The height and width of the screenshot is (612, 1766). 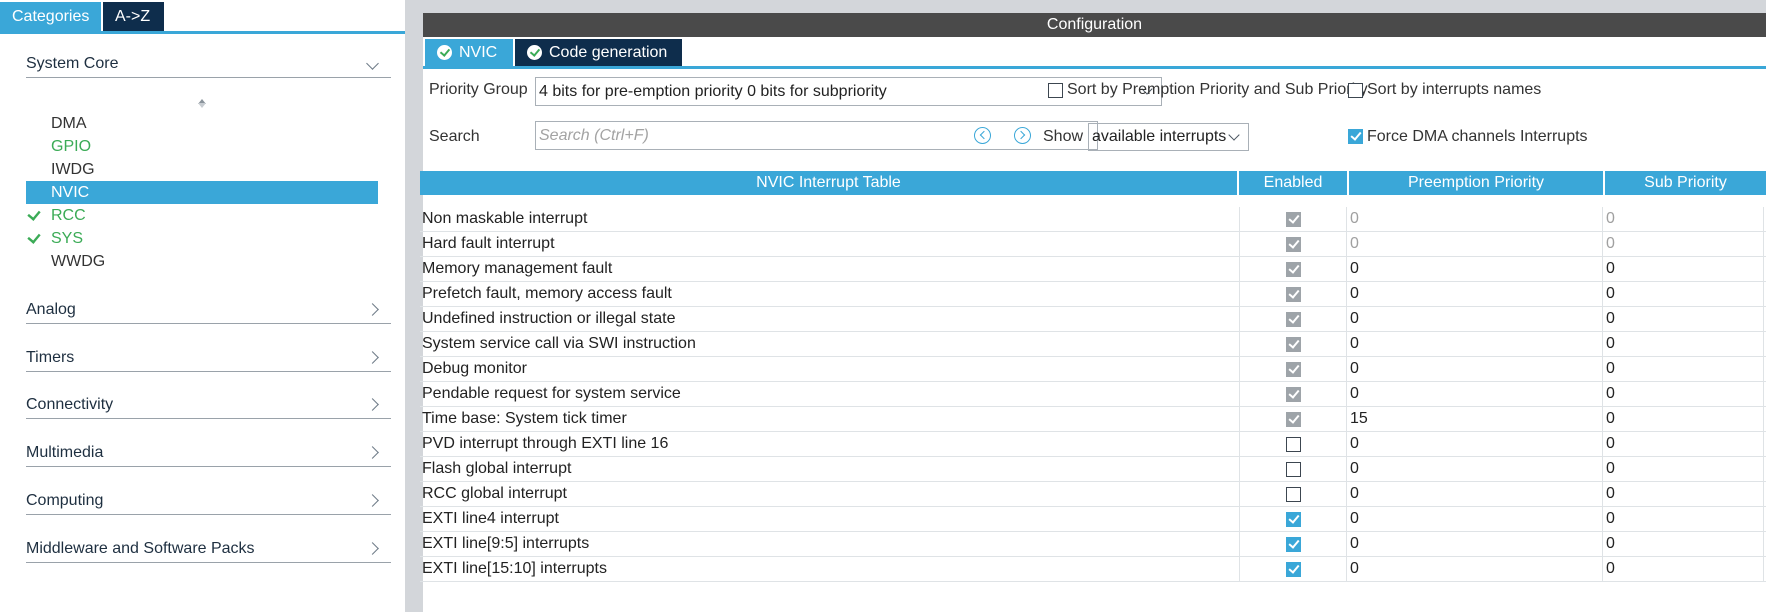 I want to click on column-header-interrupt: NVIC Interrupt Table, so click(x=828, y=183).